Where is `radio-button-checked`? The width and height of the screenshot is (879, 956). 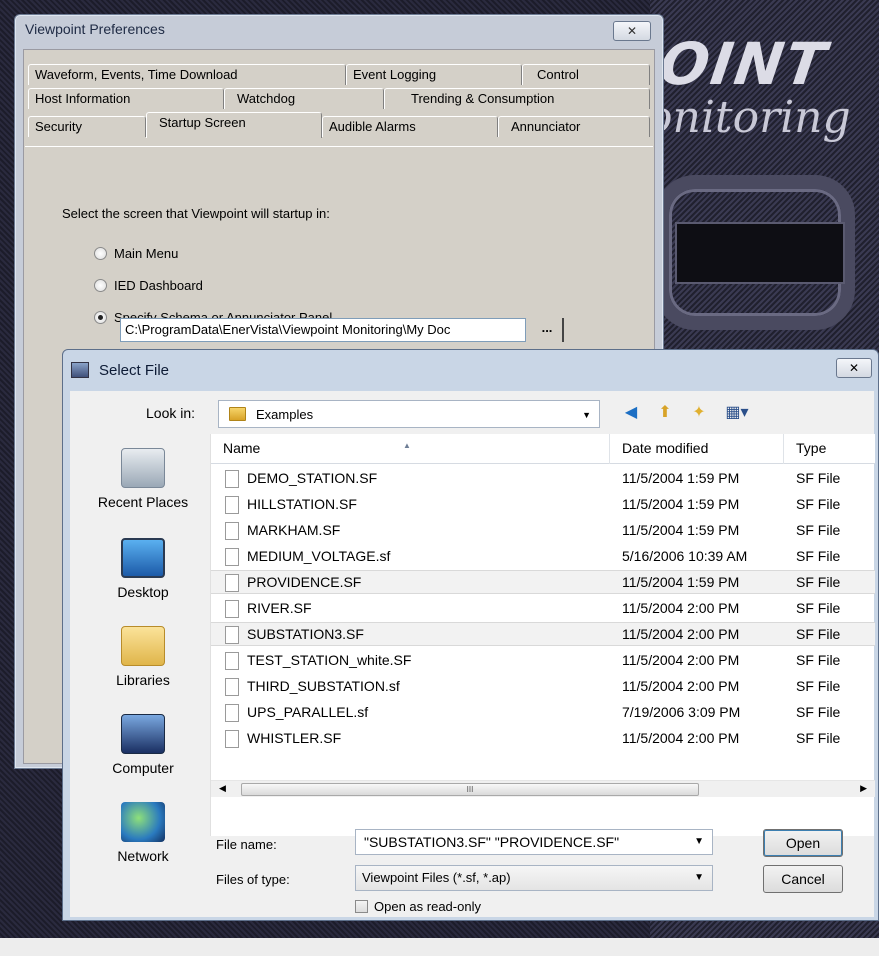 radio-button-checked is located at coordinates (100, 317).